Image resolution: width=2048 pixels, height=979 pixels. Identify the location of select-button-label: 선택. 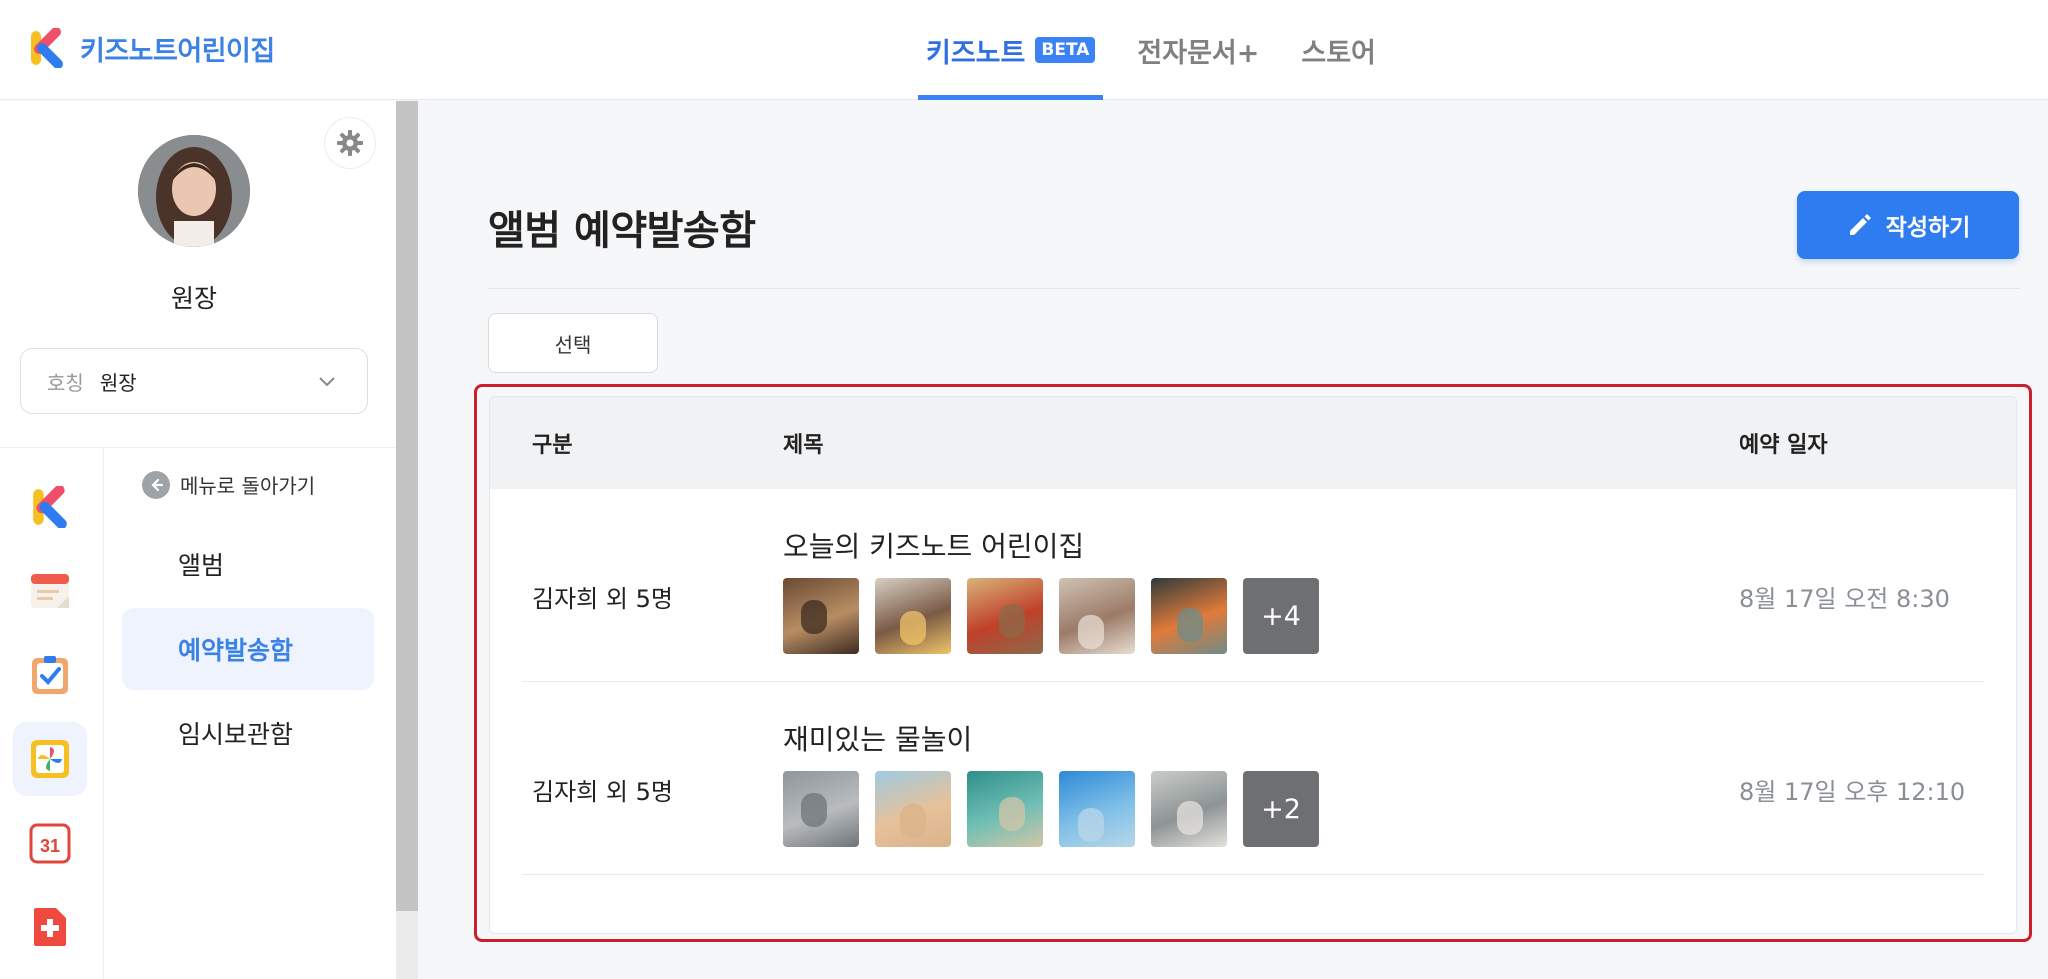
(573, 345).